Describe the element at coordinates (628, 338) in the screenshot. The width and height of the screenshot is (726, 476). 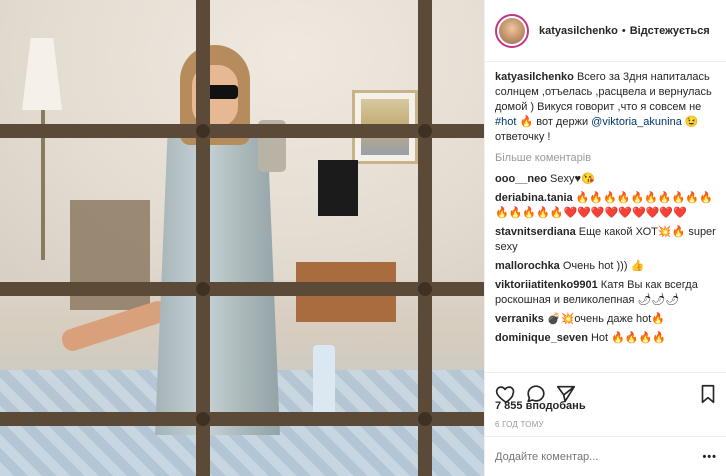
I see `comment-text: Hot 🔥🔥🔥🔥` at that location.